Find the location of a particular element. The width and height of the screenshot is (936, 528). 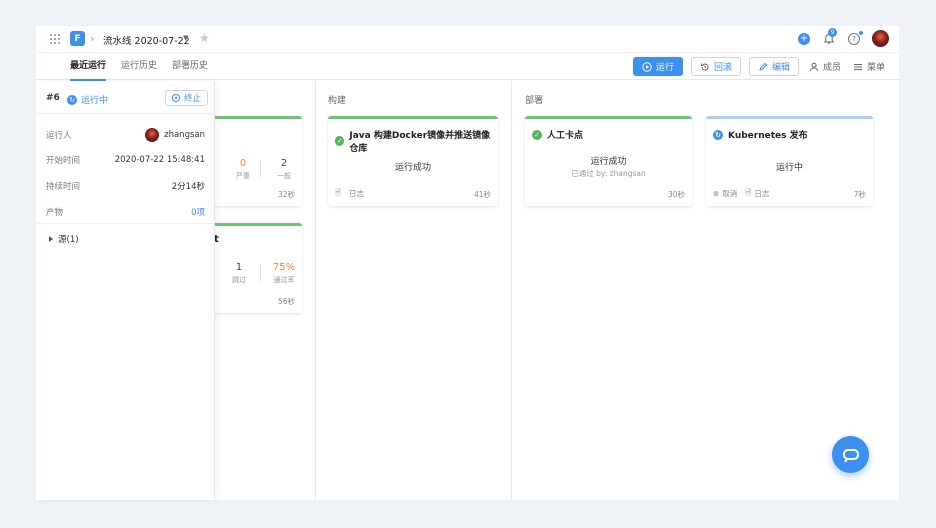

menu-button: 菜单 is located at coordinates (869, 66).